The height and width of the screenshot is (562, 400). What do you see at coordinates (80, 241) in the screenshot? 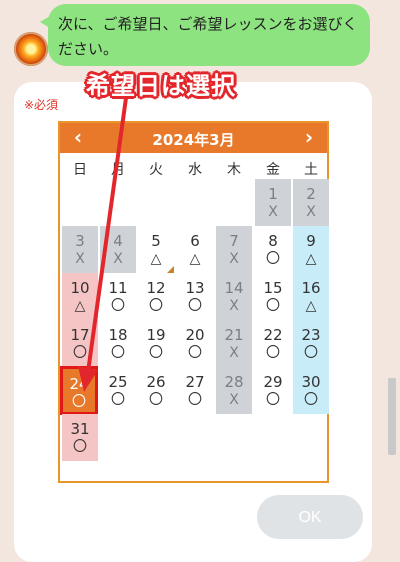
I see `day-number: 3` at bounding box center [80, 241].